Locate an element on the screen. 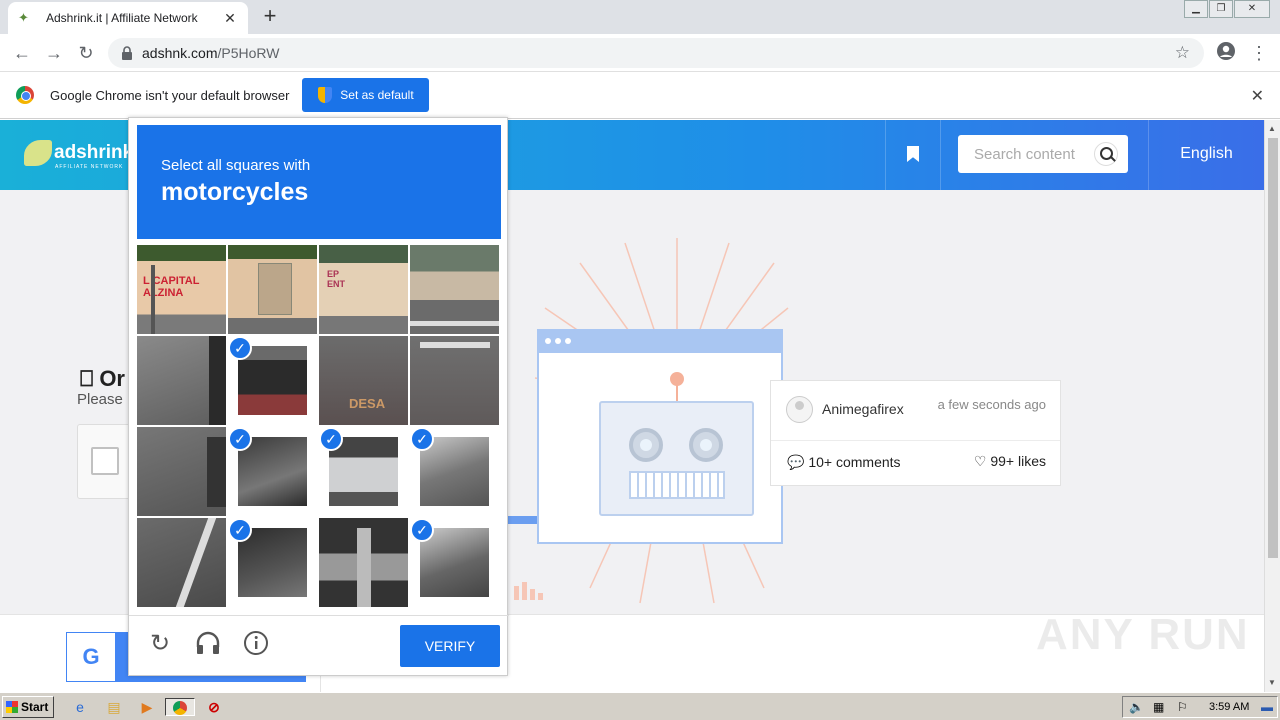 This screenshot has width=1280, height=720. profile-icon is located at coordinates (1226, 53).